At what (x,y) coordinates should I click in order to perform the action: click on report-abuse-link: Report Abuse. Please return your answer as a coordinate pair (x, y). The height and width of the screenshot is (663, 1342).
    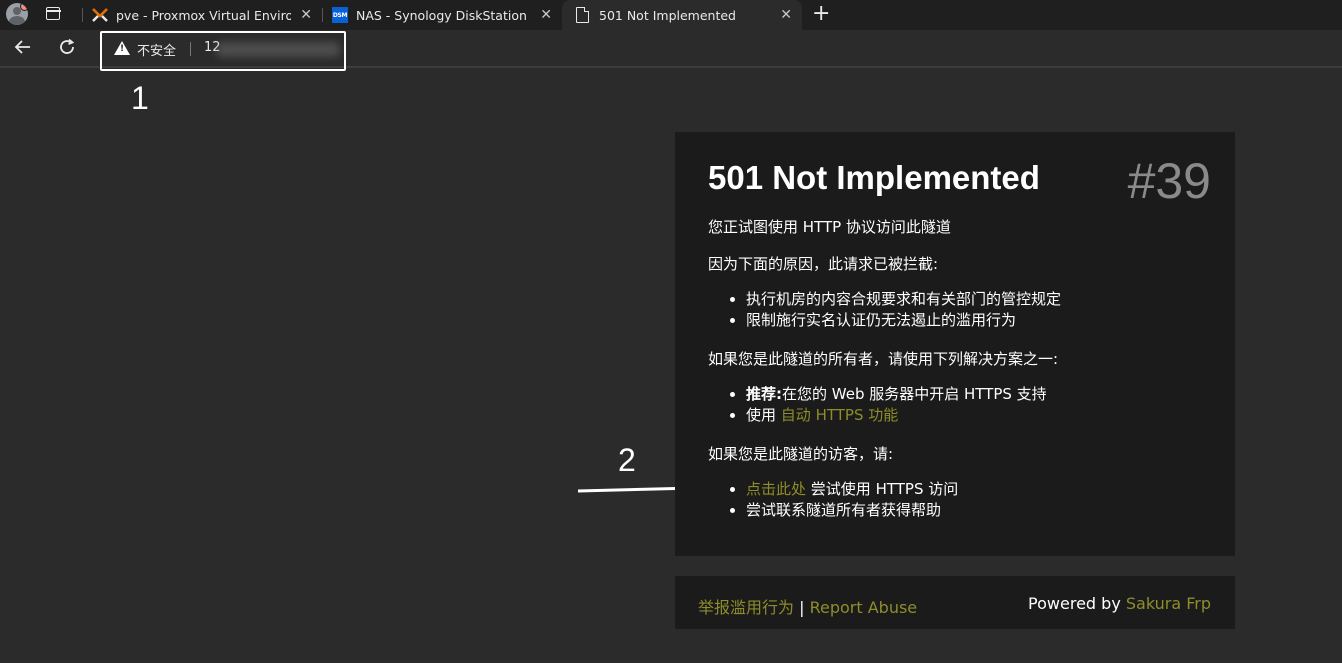
    Looking at the image, I should click on (864, 607).